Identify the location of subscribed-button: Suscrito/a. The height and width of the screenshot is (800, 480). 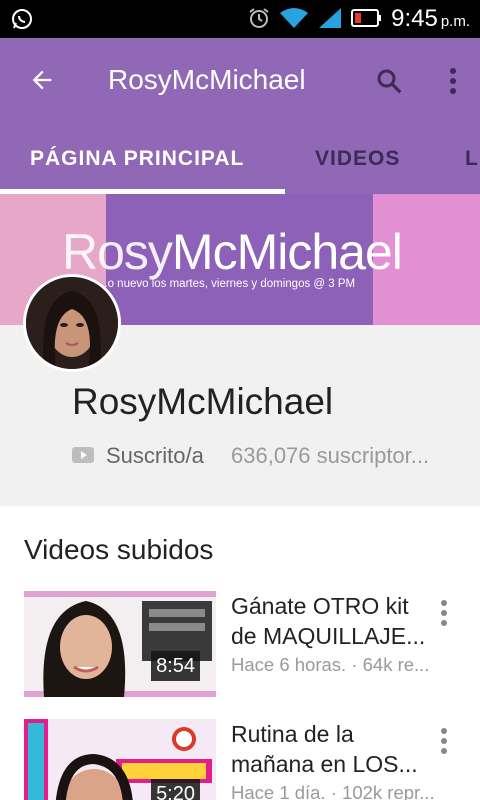
(155, 456).